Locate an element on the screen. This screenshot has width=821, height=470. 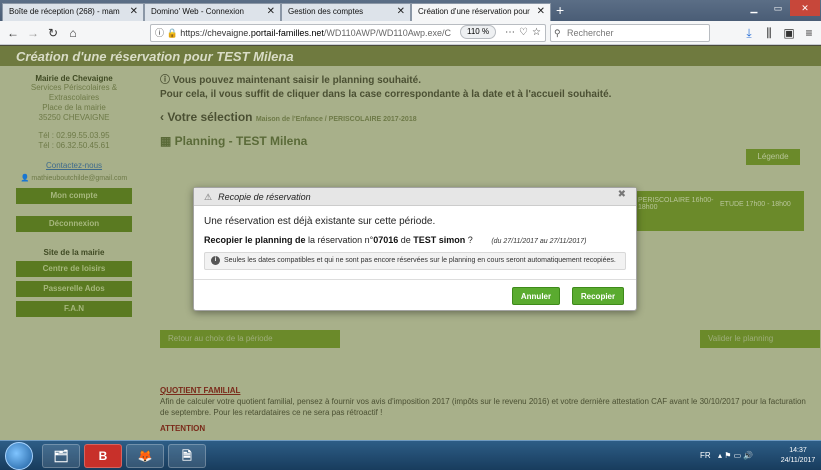
validate-button: Valider le planning is located at coordinates (760, 339).